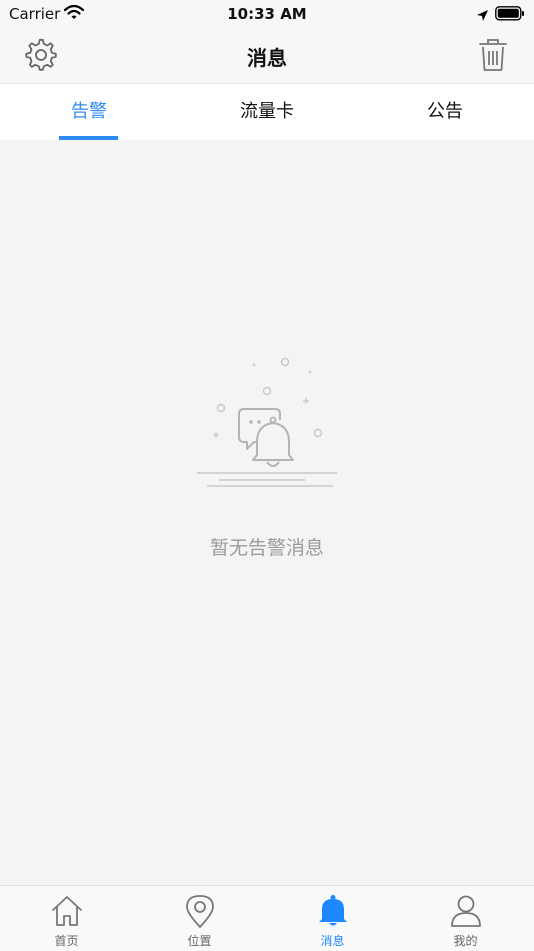 The width and height of the screenshot is (534, 951). I want to click on status-bar: Carrier 10:33 AM, so click(267, 14).